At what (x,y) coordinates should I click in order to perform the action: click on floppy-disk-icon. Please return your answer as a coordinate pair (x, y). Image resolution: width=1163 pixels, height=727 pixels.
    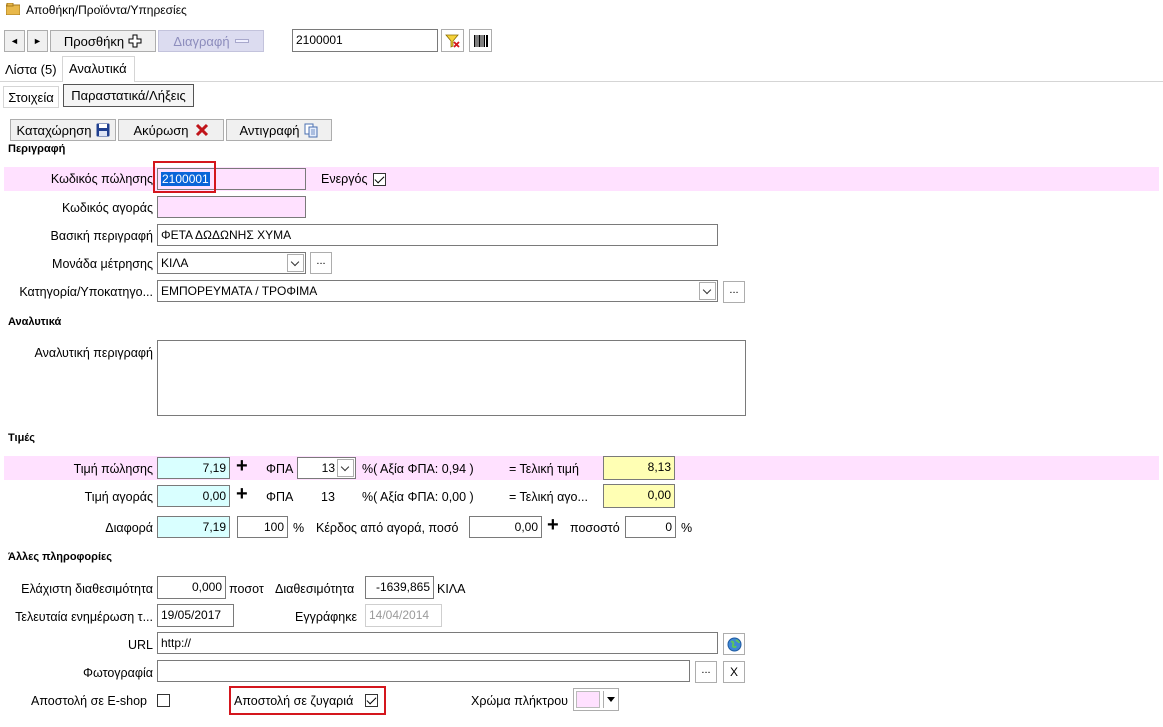
    Looking at the image, I should click on (102, 130).